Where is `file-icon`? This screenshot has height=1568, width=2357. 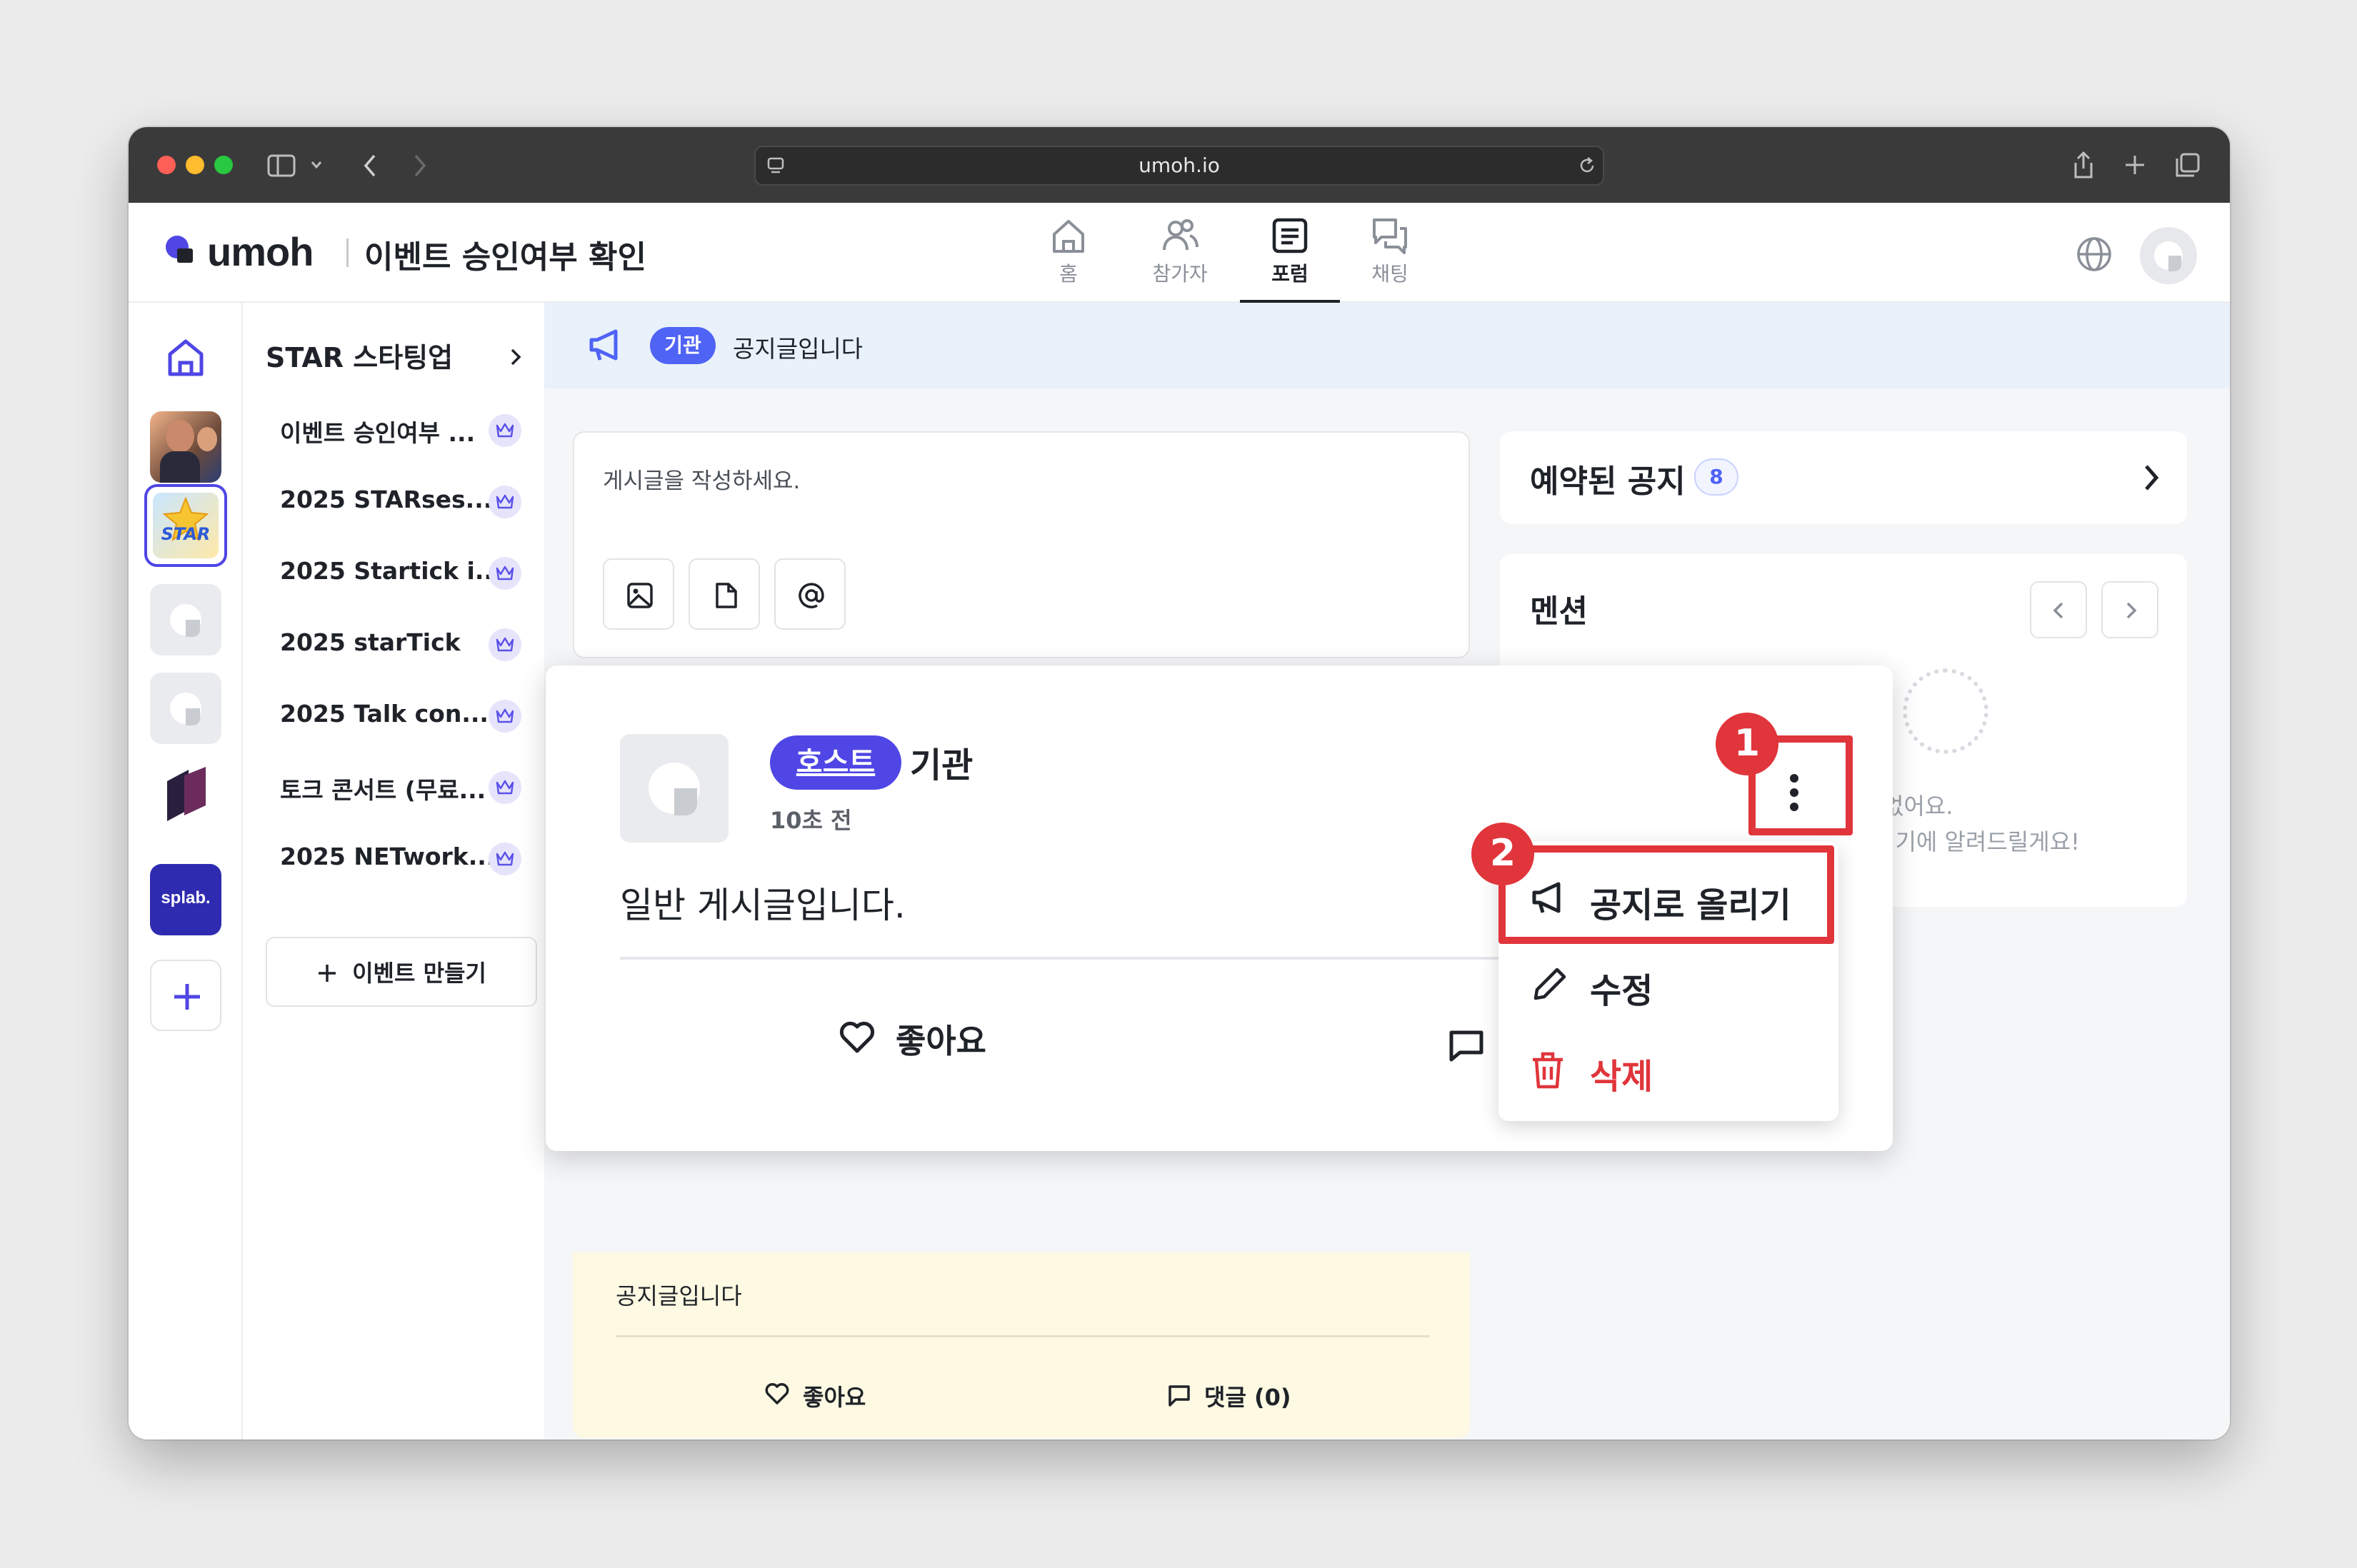
file-icon is located at coordinates (726, 595).